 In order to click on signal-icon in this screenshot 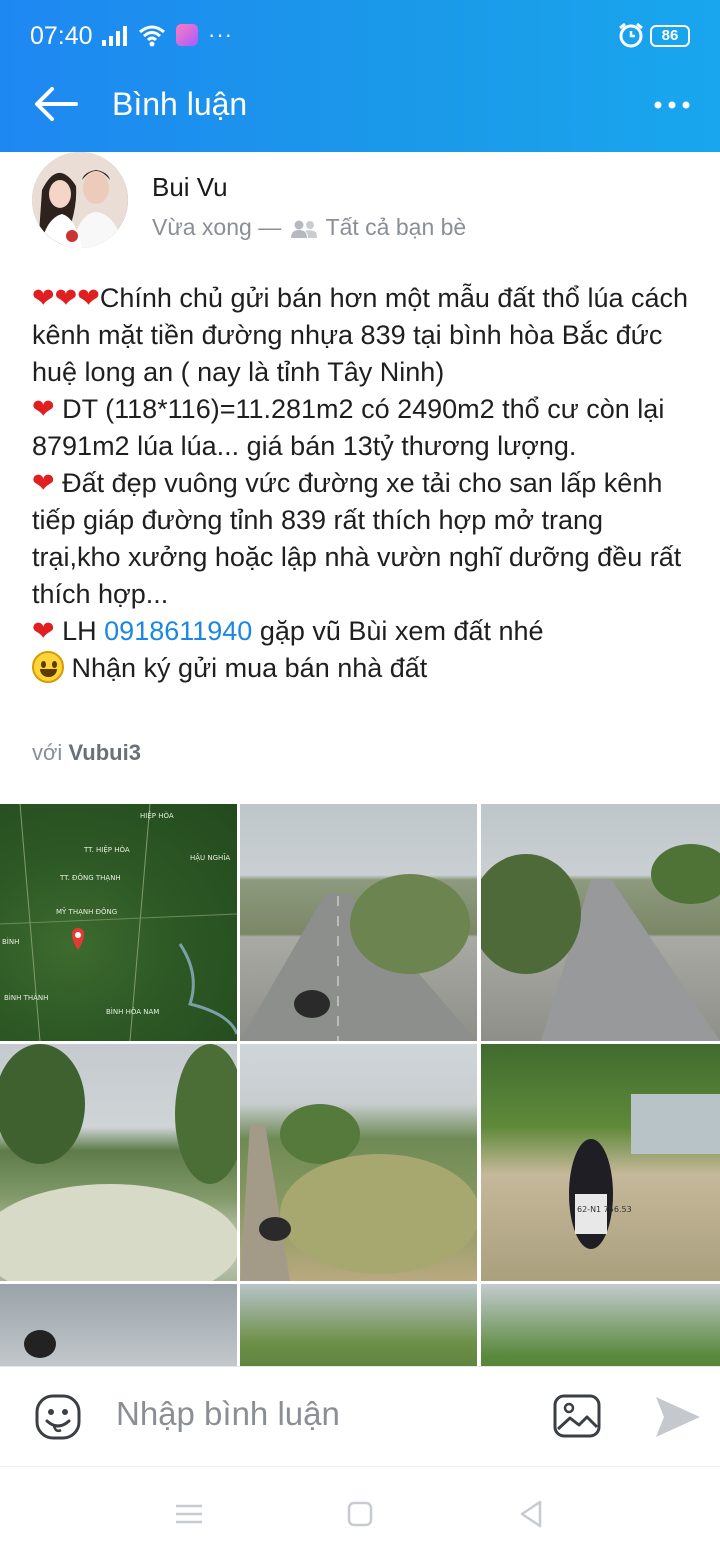, I will do `click(114, 36)`.